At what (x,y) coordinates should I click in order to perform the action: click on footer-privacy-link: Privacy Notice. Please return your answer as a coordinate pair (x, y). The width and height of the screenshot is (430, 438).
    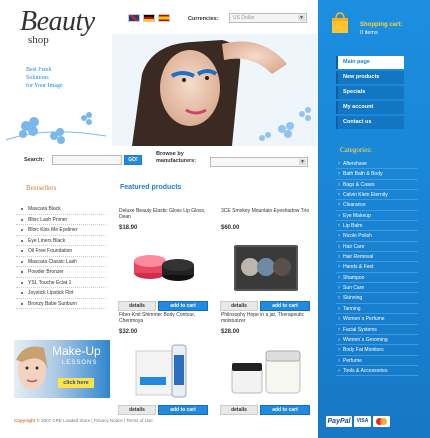
    Looking at the image, I should click on (108, 420).